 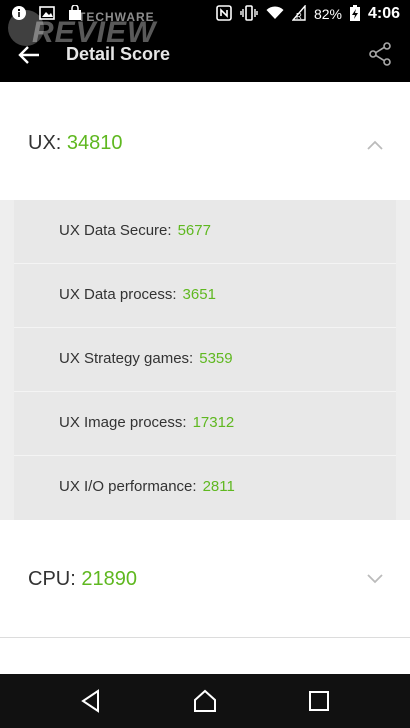 What do you see at coordinates (275, 14) in the screenshot?
I see `wifi-icon` at bounding box center [275, 14].